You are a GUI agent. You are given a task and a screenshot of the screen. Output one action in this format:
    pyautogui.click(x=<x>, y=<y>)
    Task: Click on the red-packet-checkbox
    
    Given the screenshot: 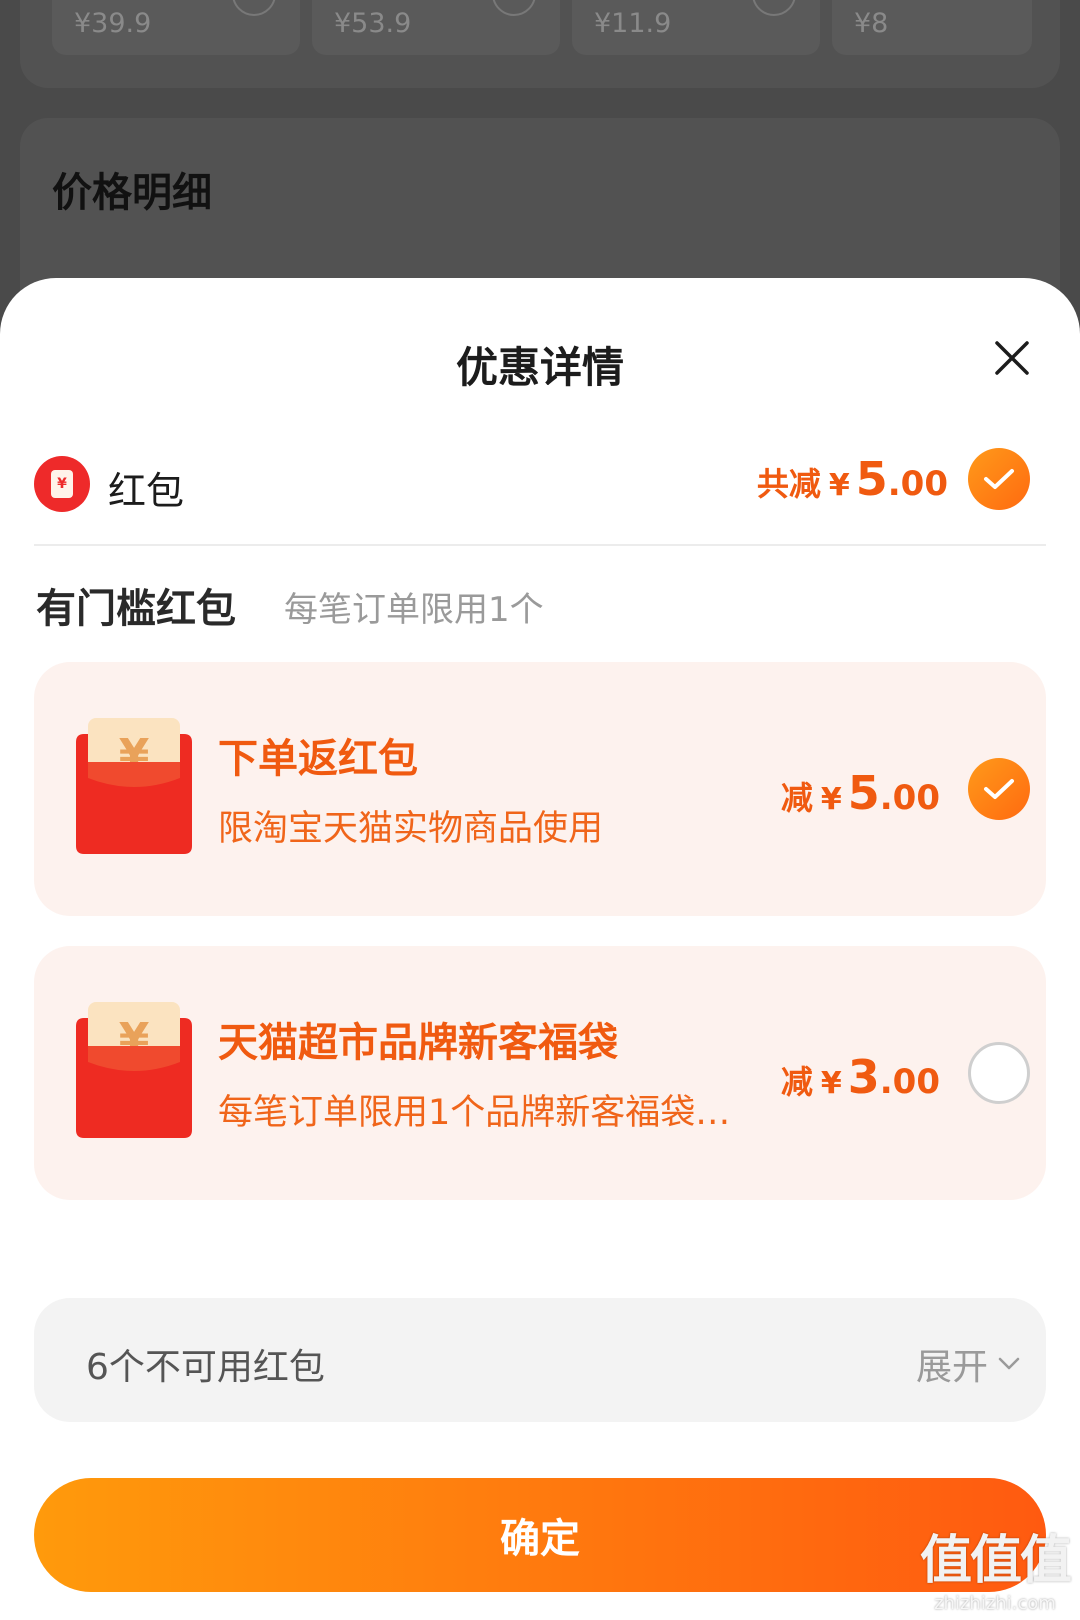 What is the action you would take?
    pyautogui.click(x=999, y=479)
    